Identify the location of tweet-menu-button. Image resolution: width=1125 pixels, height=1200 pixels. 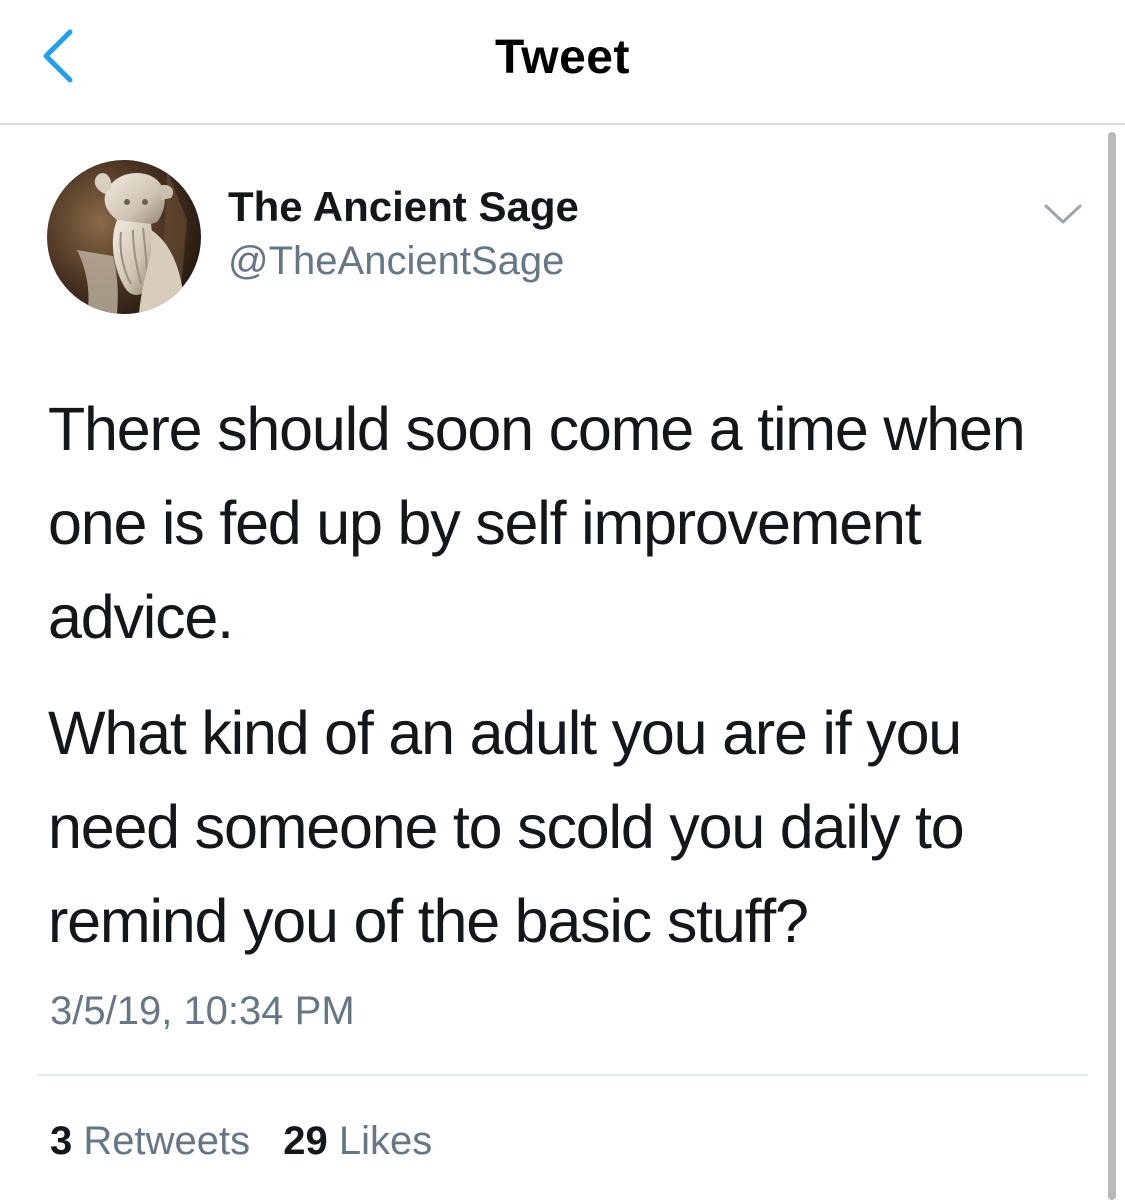
(1063, 214).